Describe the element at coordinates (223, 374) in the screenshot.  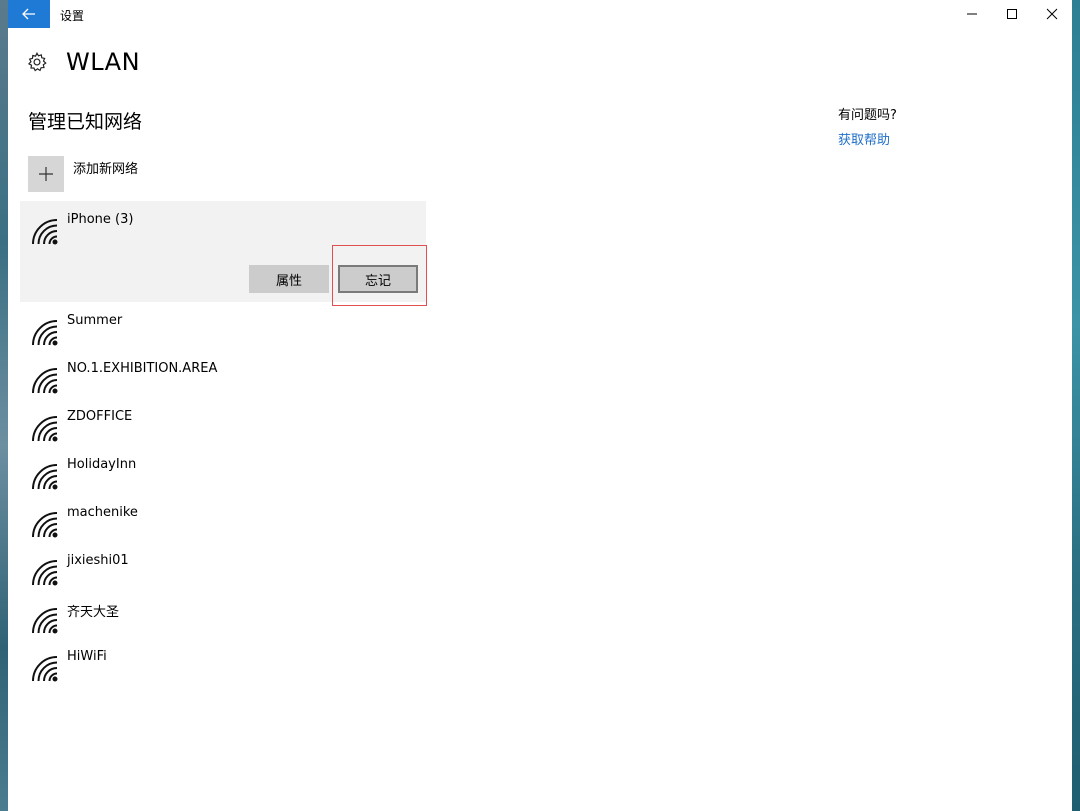
I see `network-item-exhibition: NO.1.EXHIBITION.AREA` at that location.